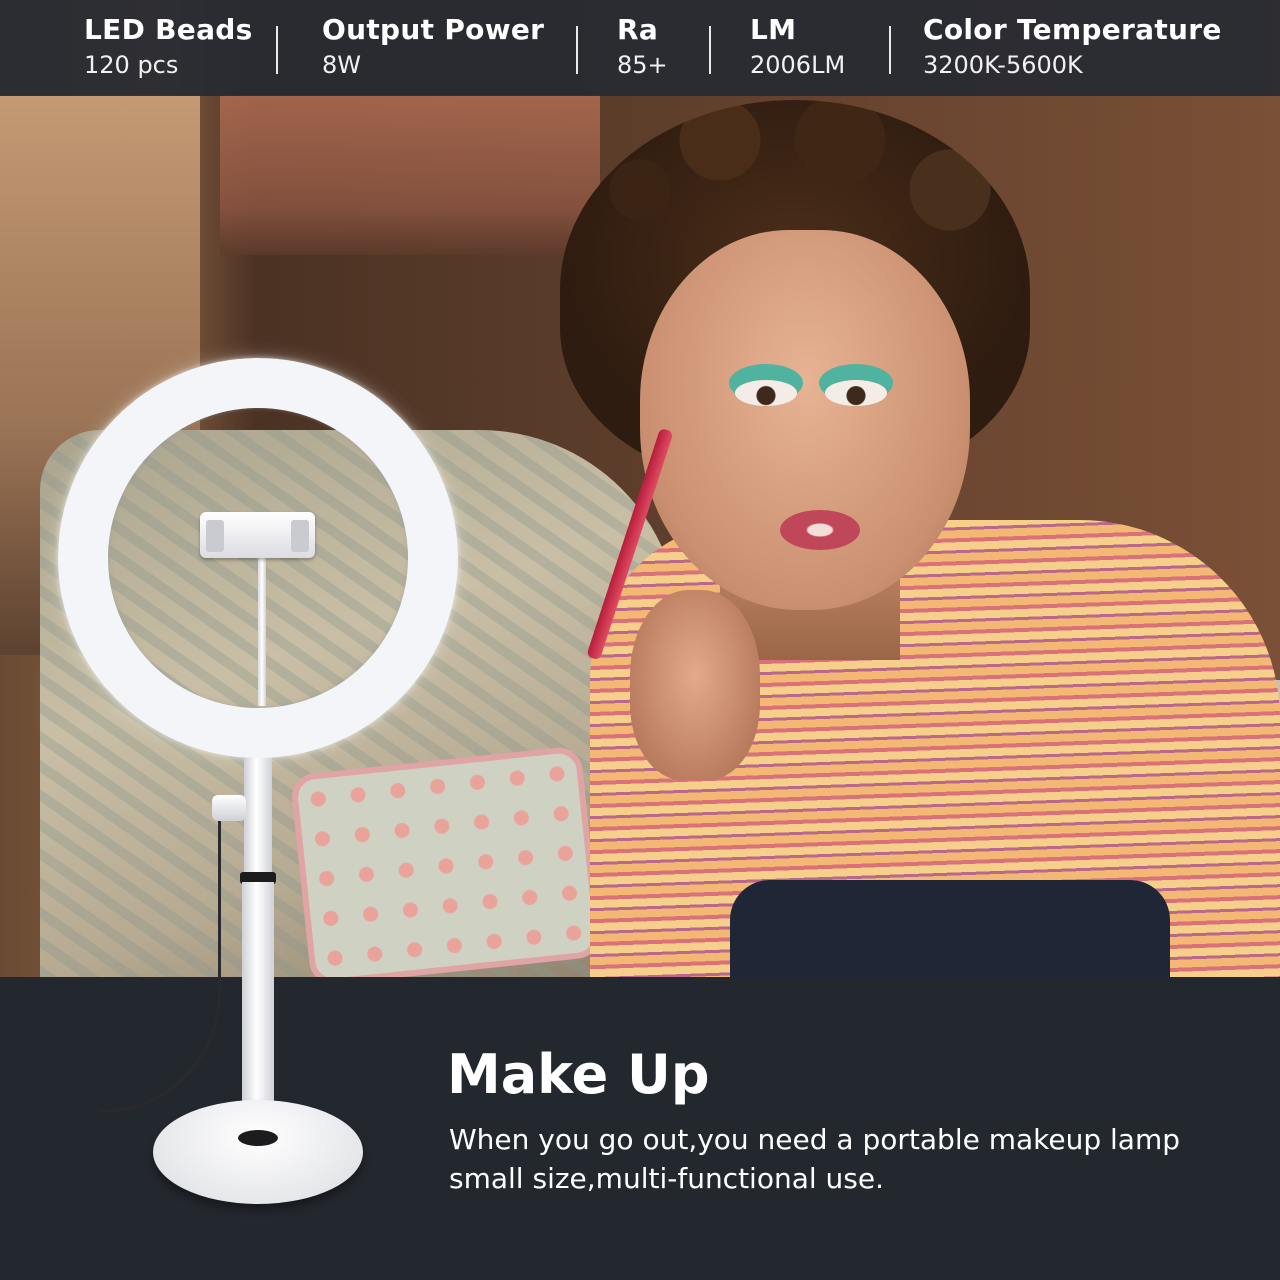 The height and width of the screenshot is (1280, 1280). Describe the element at coordinates (950, 928) in the screenshot. I see `jeans` at that location.